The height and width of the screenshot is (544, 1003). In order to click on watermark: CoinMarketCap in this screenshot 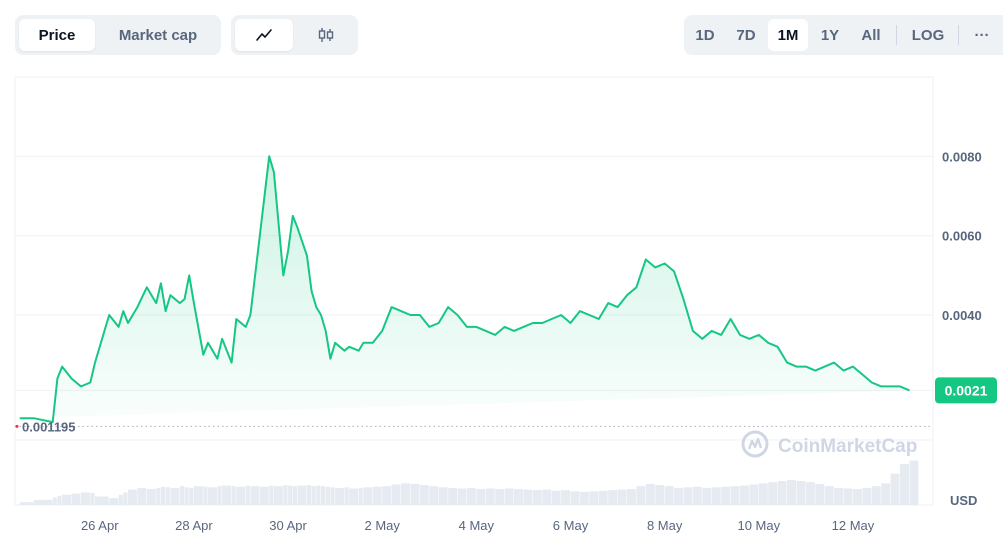, I will do `click(829, 444)`.